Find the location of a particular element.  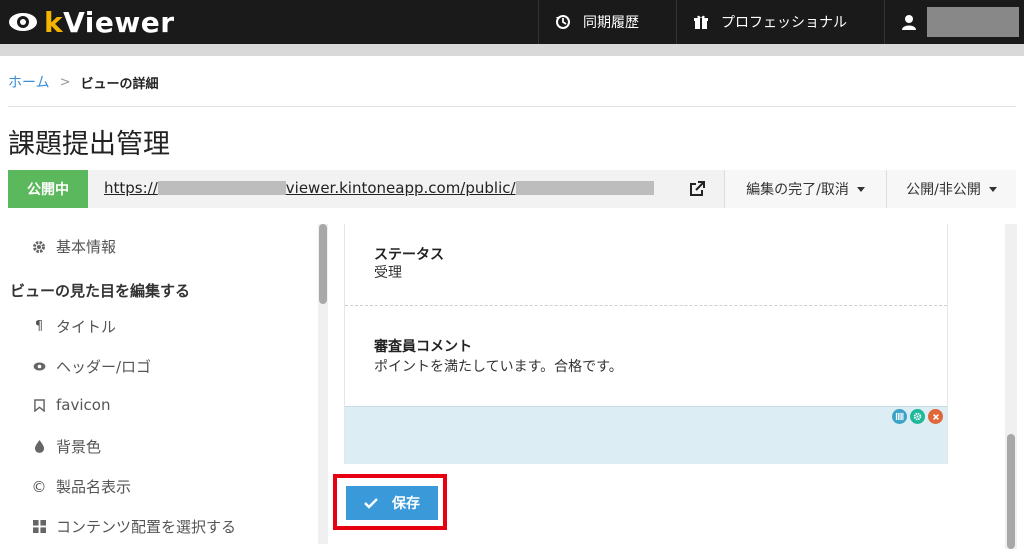

sidebar-section-heading: ビューの見た目を編集する is located at coordinates (100, 291).